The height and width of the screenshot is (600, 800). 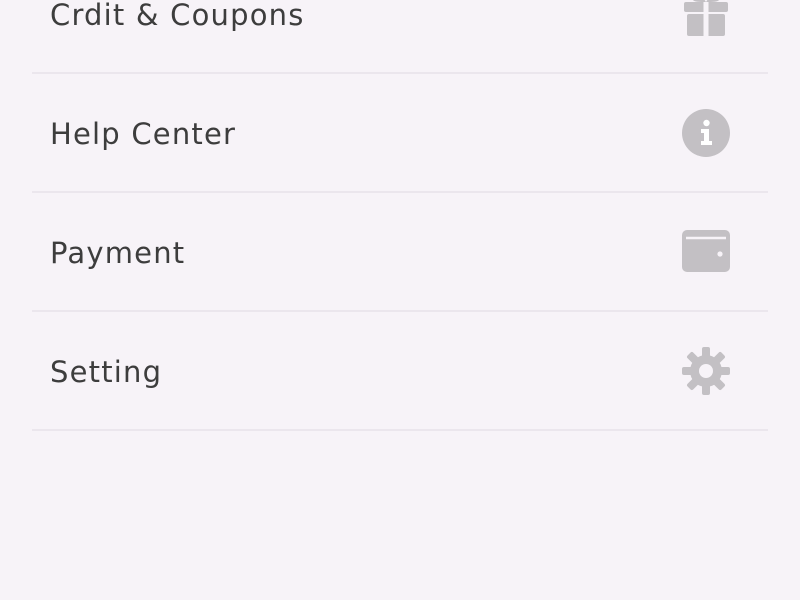 What do you see at coordinates (177, 16) in the screenshot?
I see `menu-item-label: Crdit & Coupons` at bounding box center [177, 16].